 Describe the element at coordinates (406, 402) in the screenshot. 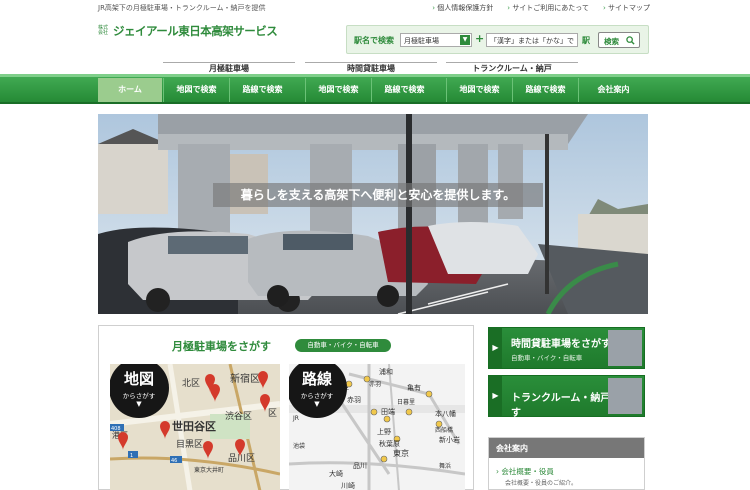

I see `station-label: 日暮里` at that location.